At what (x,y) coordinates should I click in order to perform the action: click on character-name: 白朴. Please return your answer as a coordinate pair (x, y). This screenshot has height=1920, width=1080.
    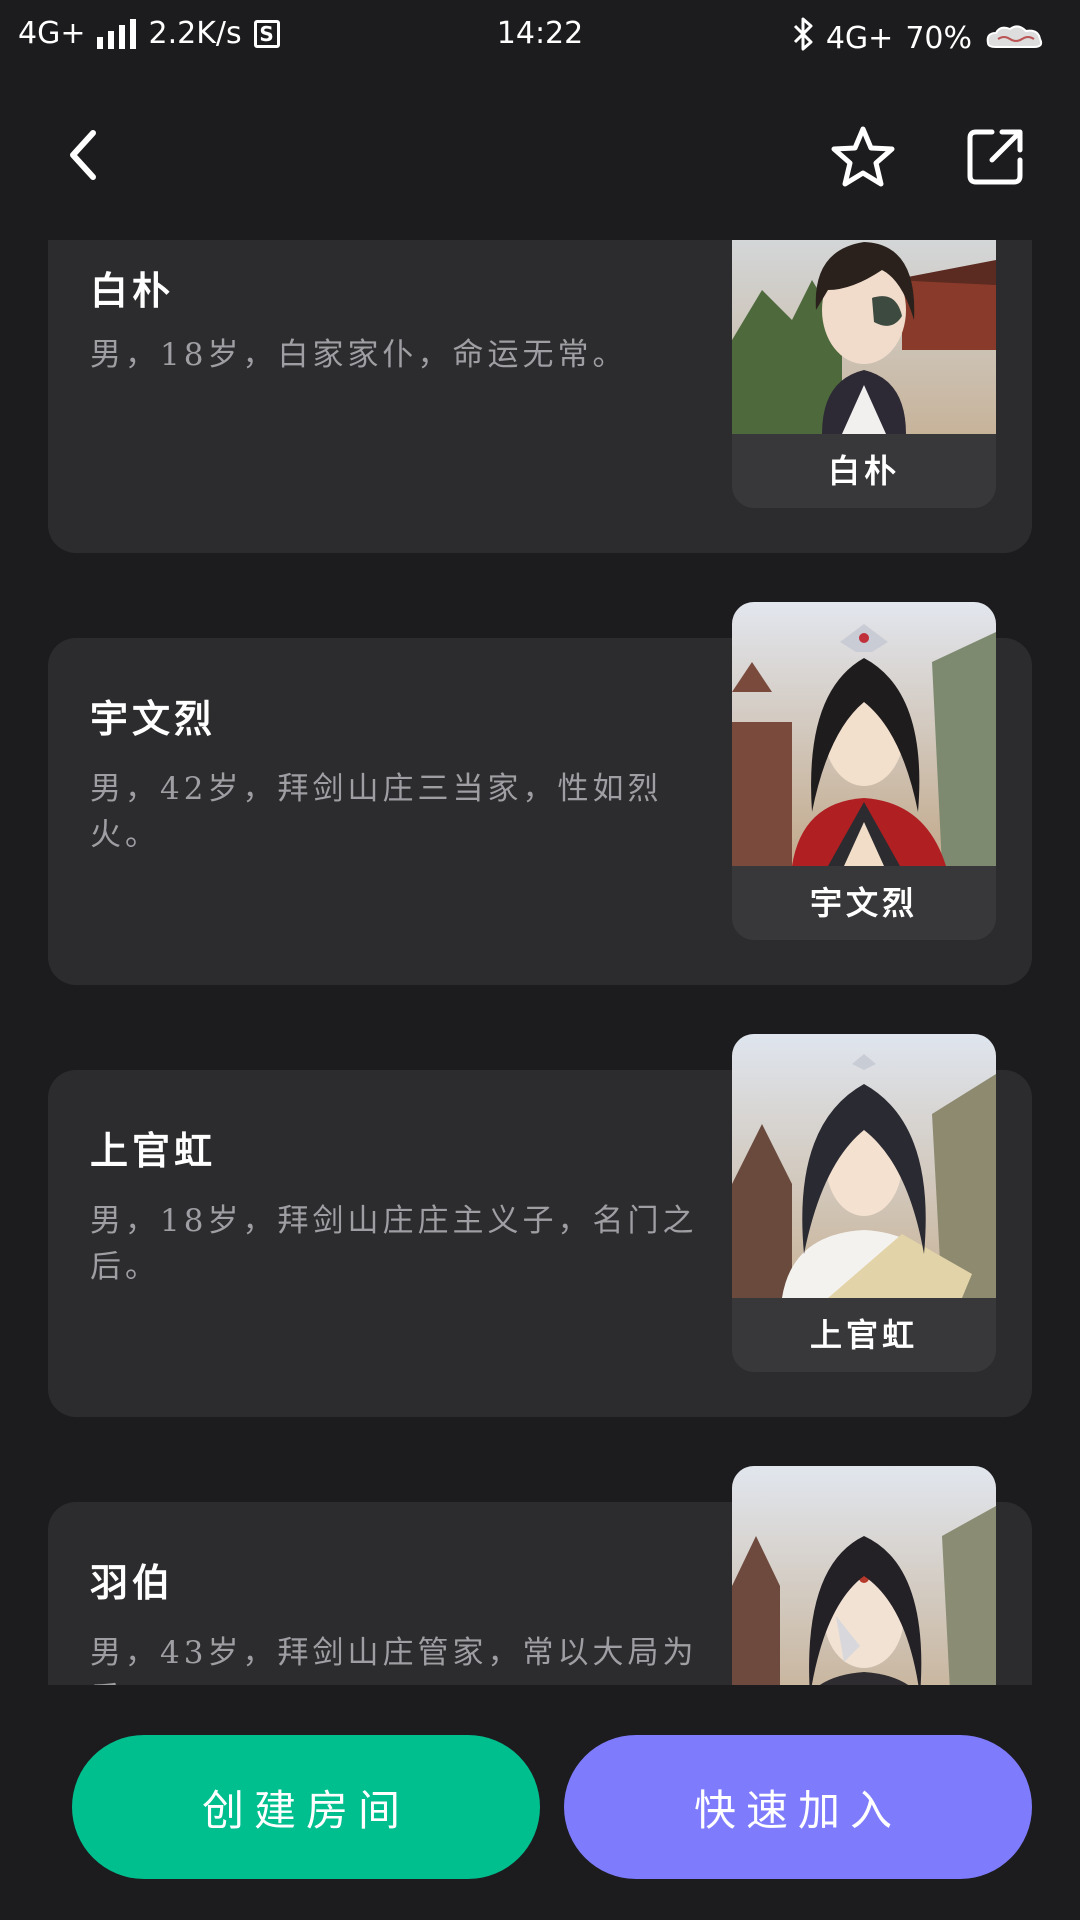
    Looking at the image, I should click on (132, 291).